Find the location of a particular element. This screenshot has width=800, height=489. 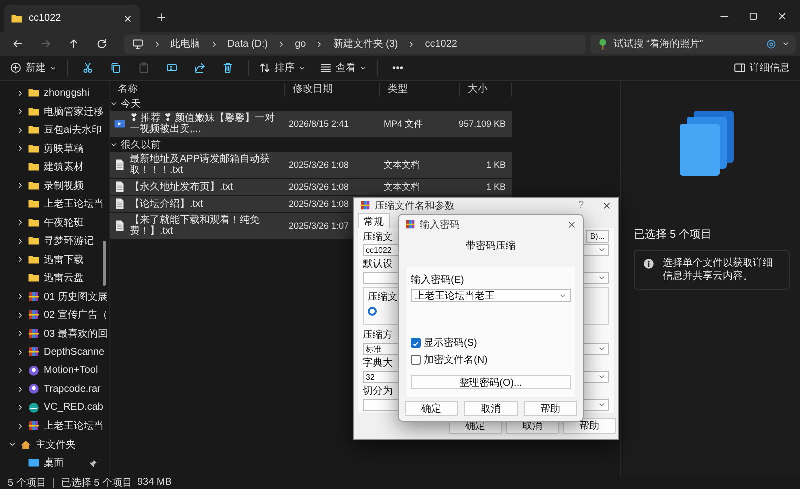

folder-icon is located at coordinates (34, 241).